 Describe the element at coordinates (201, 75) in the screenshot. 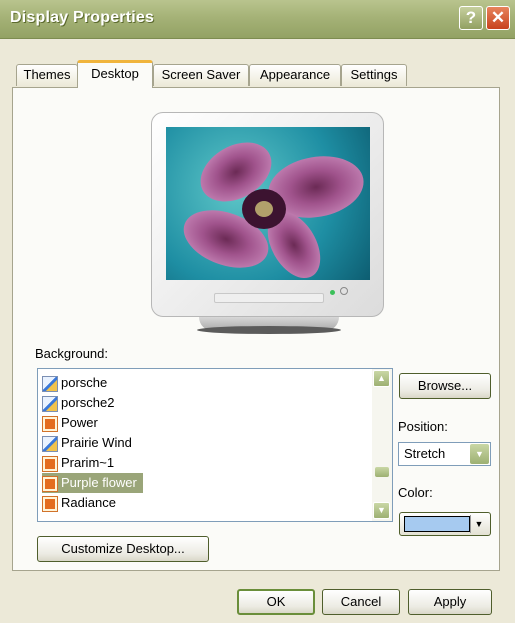

I see `tab-screen-saver: Screen Saver` at that location.